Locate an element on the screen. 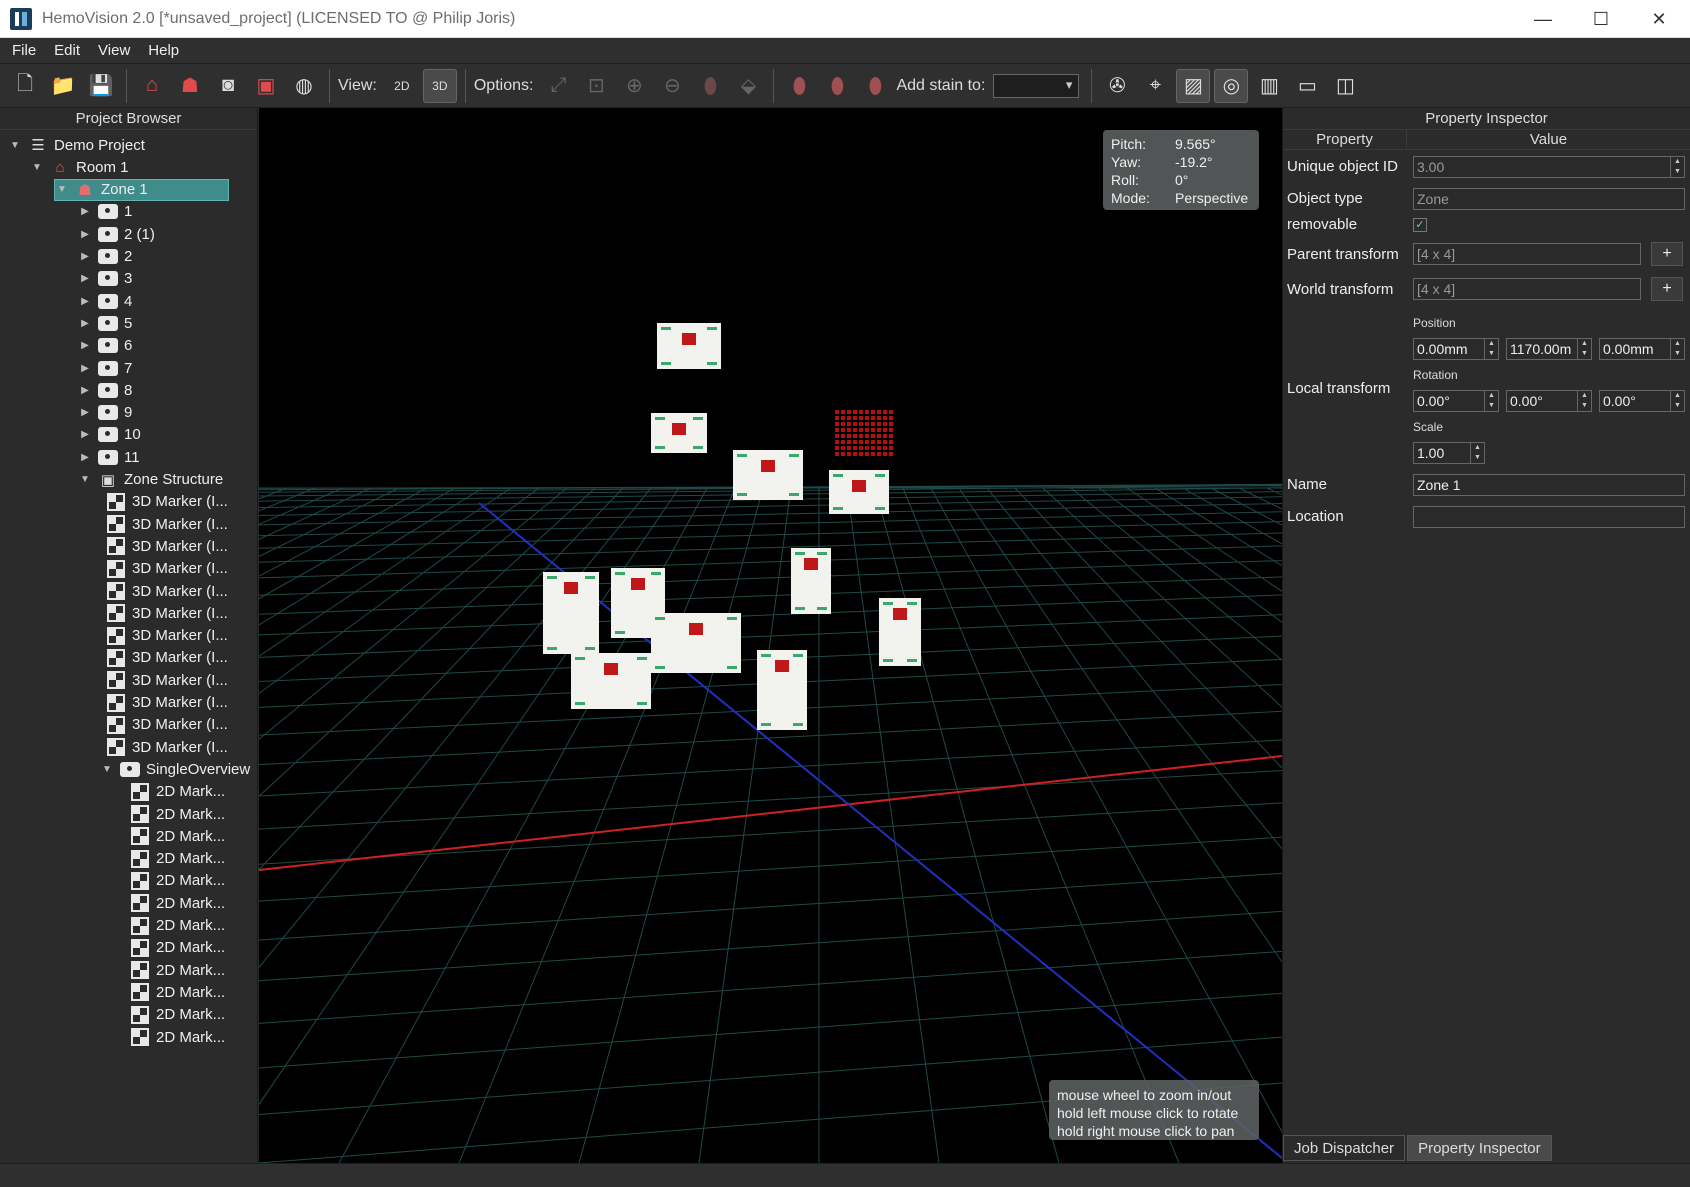 The height and width of the screenshot is (1187, 1690). scale-spinner: ▲ ▼ is located at coordinates (1477, 453).